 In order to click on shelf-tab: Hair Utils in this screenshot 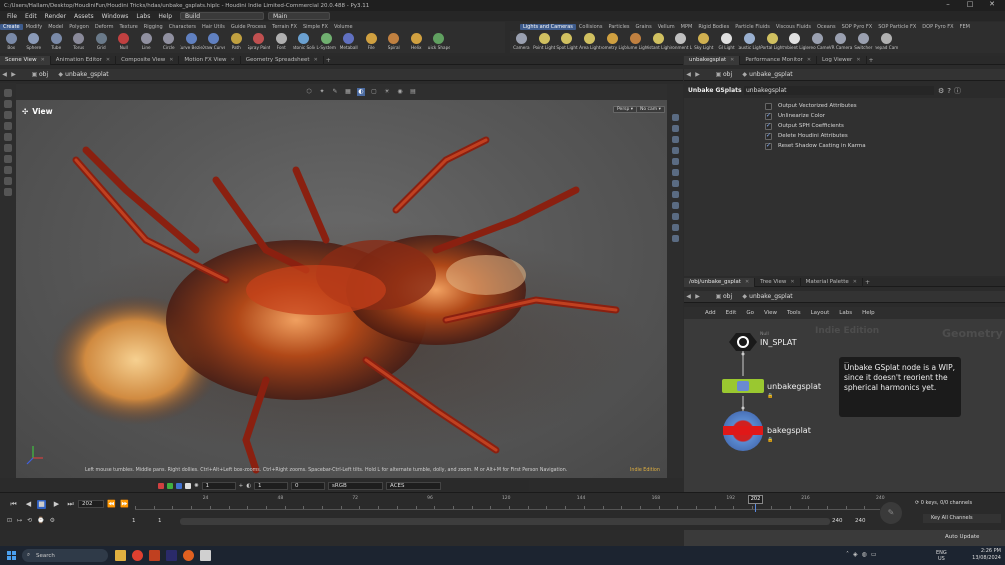, I will do `click(213, 27)`.